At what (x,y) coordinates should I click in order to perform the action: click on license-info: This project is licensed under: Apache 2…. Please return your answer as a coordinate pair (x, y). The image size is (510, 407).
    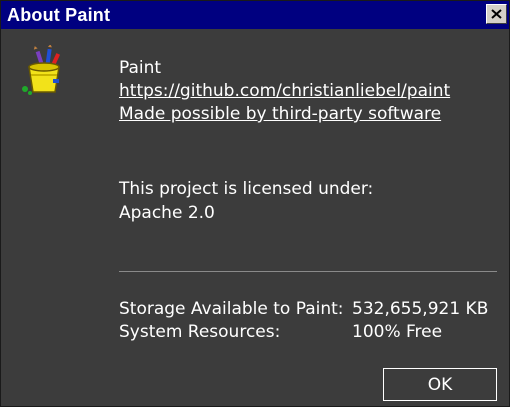
    Looking at the image, I should click on (246, 201).